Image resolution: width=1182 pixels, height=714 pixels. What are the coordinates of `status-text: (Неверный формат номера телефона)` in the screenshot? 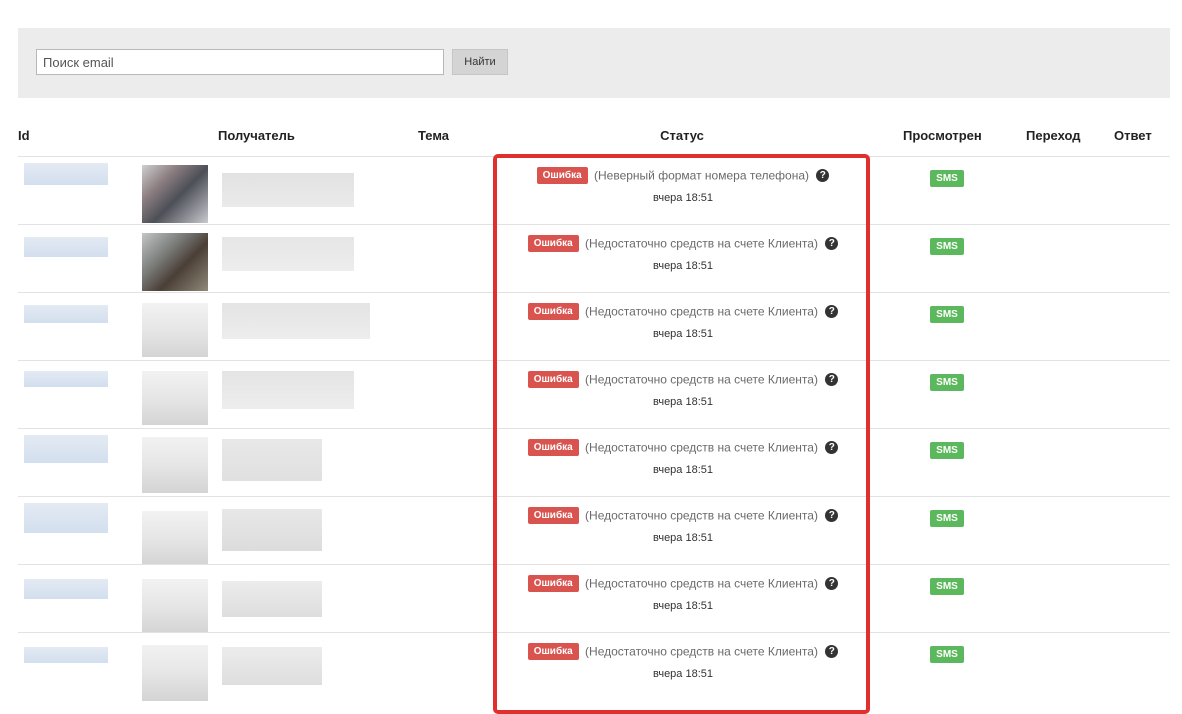 It's located at (701, 175).